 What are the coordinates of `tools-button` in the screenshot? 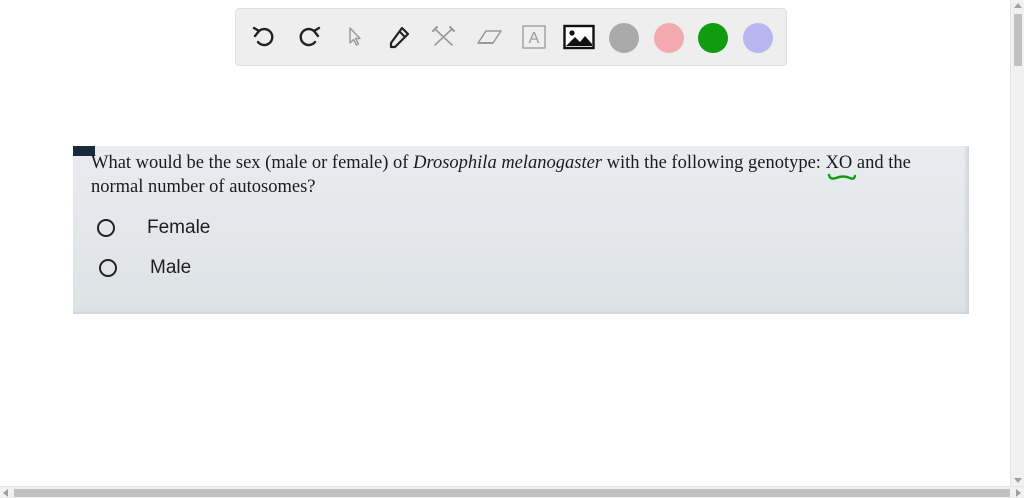 It's located at (444, 37).